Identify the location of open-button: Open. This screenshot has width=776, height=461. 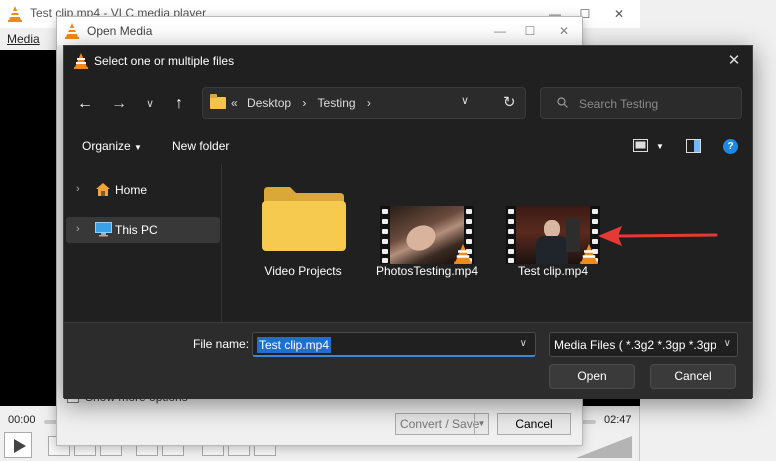
(592, 376).